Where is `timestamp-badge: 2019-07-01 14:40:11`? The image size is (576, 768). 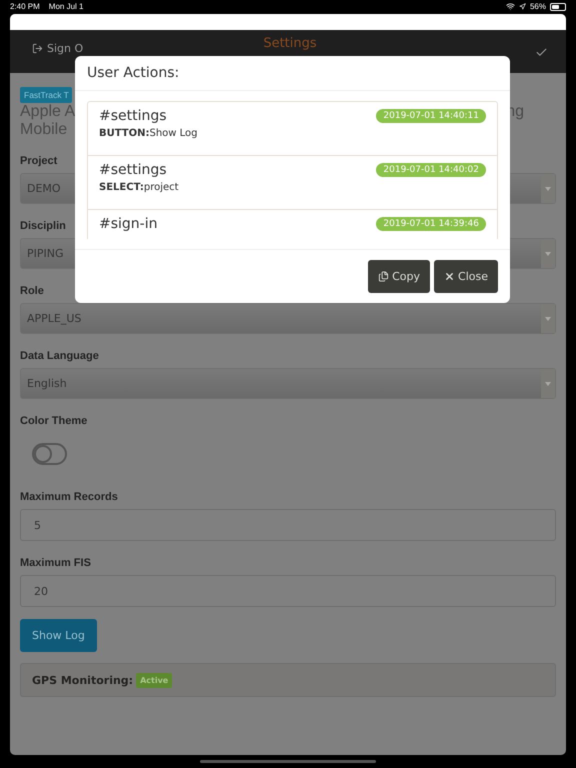
timestamp-badge: 2019-07-01 14:40:11 is located at coordinates (431, 116).